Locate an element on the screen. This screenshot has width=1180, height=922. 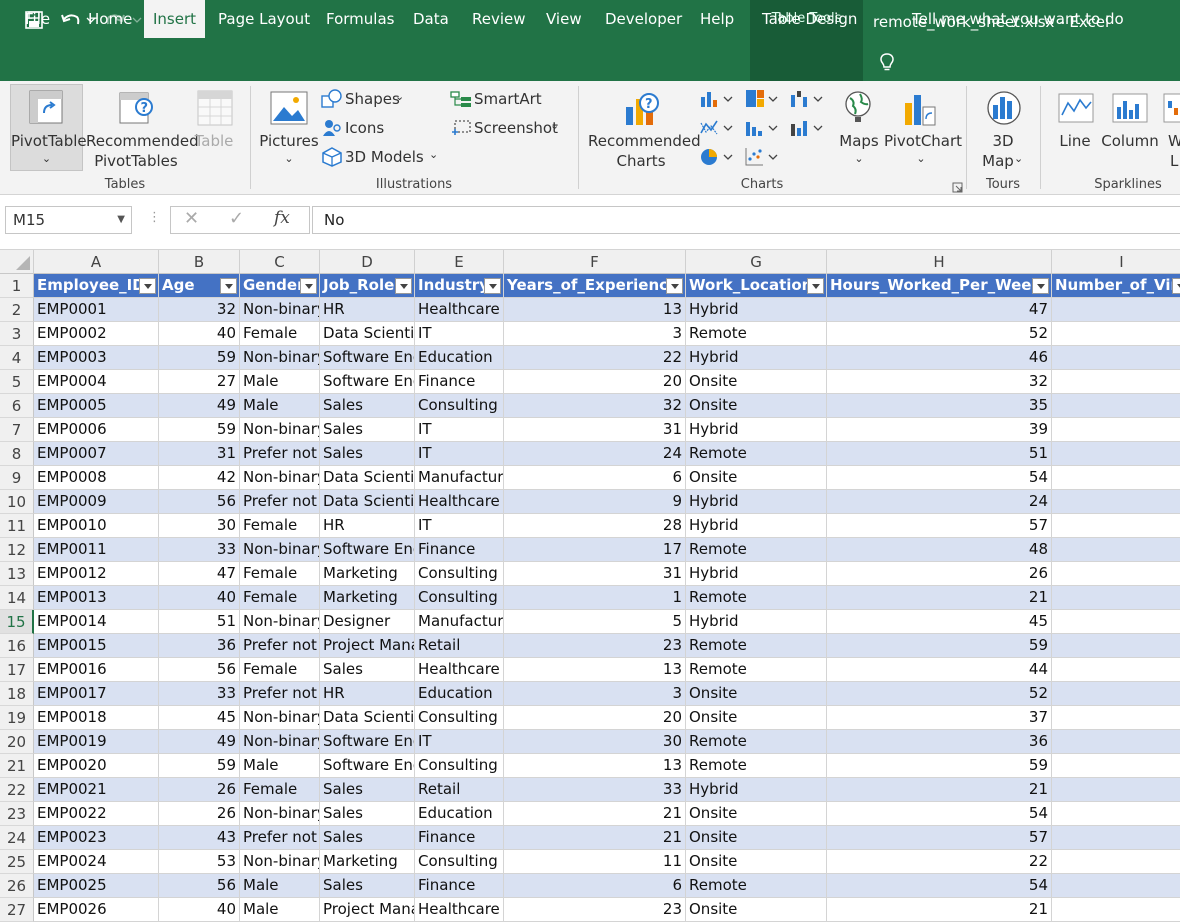
recommended-charts-button: Recommended is located at coordinates (644, 141).